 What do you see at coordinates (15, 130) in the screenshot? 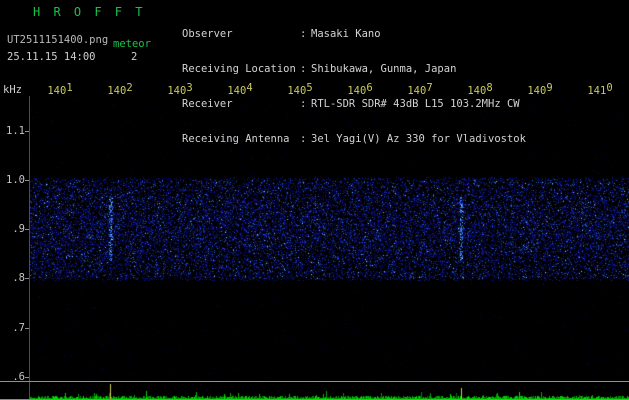
I see `frequency-tick-label: 1.1` at bounding box center [15, 130].